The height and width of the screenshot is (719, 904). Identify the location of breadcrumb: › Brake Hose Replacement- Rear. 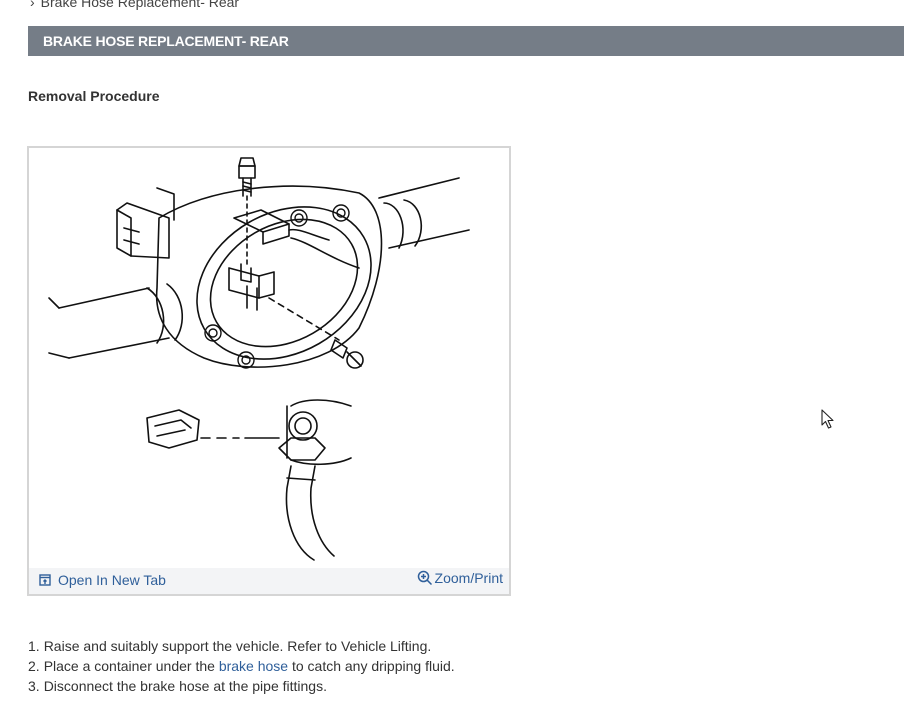
(134, 5).